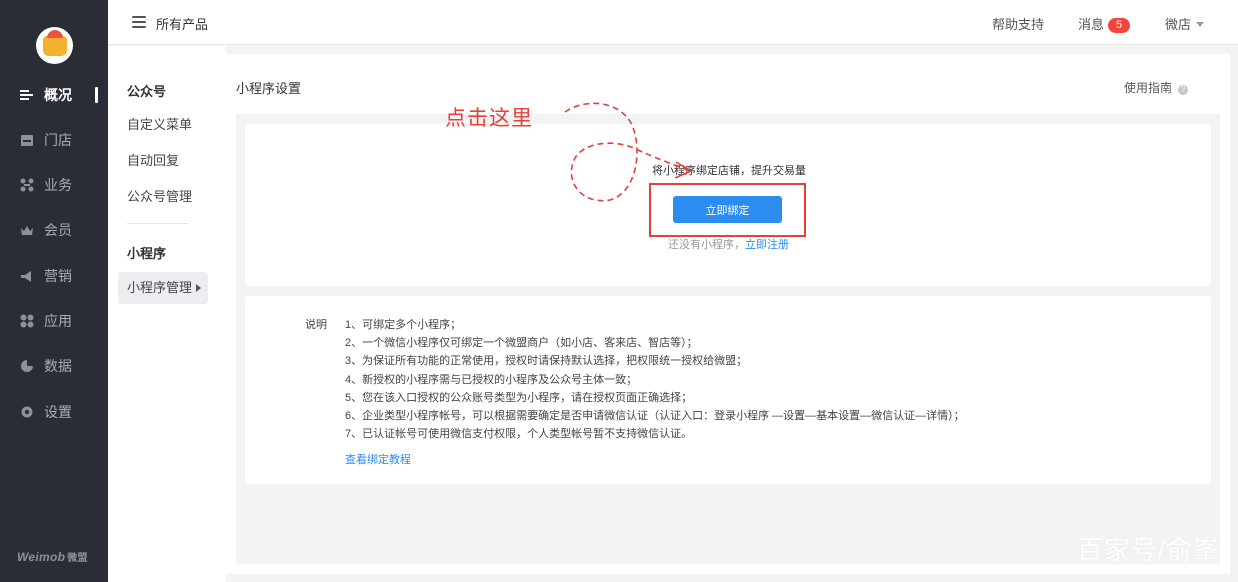  I want to click on main-sidebar: 概况 门店 业务 会员 营销 应用 数据 设置 Weimob 微盟, so click(54, 291).